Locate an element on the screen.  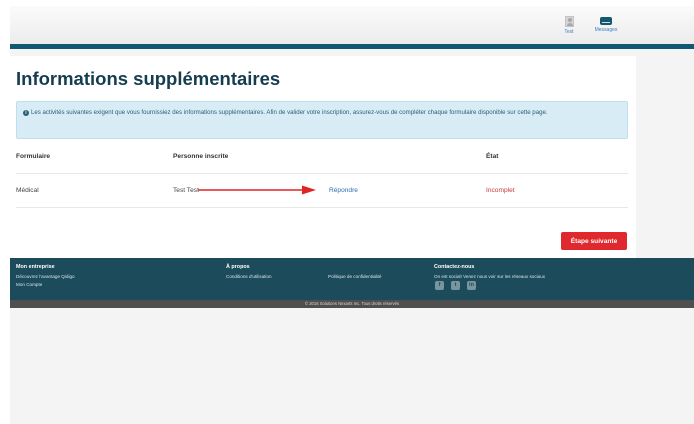
page-title: Informations supplémentaires is located at coordinates (148, 78).